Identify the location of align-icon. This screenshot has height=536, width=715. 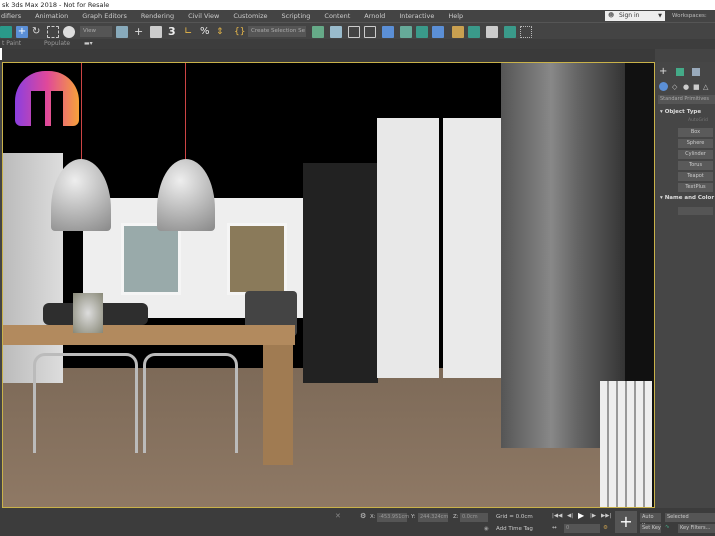
(336, 32).